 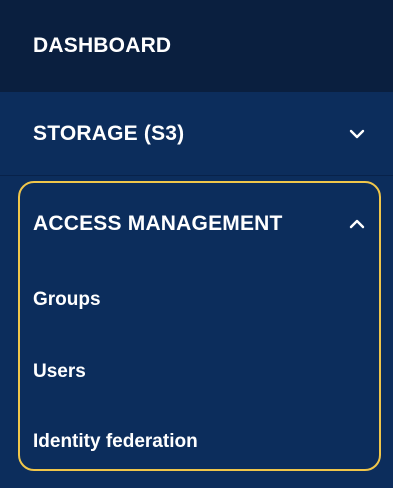 I want to click on nav-subitem-label: Groups, so click(x=67, y=299).